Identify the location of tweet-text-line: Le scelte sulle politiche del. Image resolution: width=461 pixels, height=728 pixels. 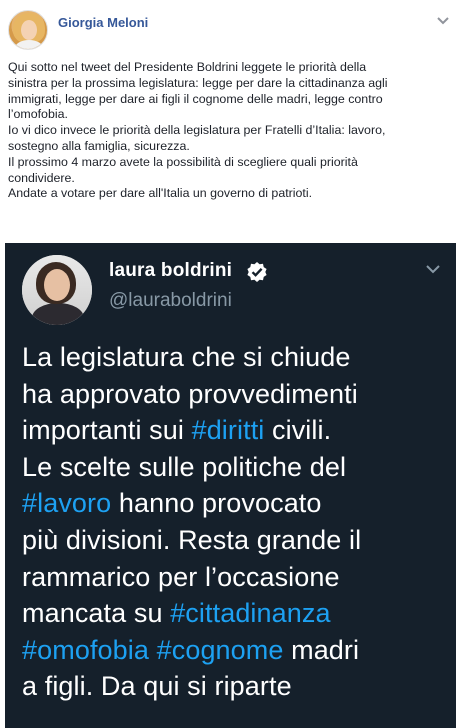
(237, 467).